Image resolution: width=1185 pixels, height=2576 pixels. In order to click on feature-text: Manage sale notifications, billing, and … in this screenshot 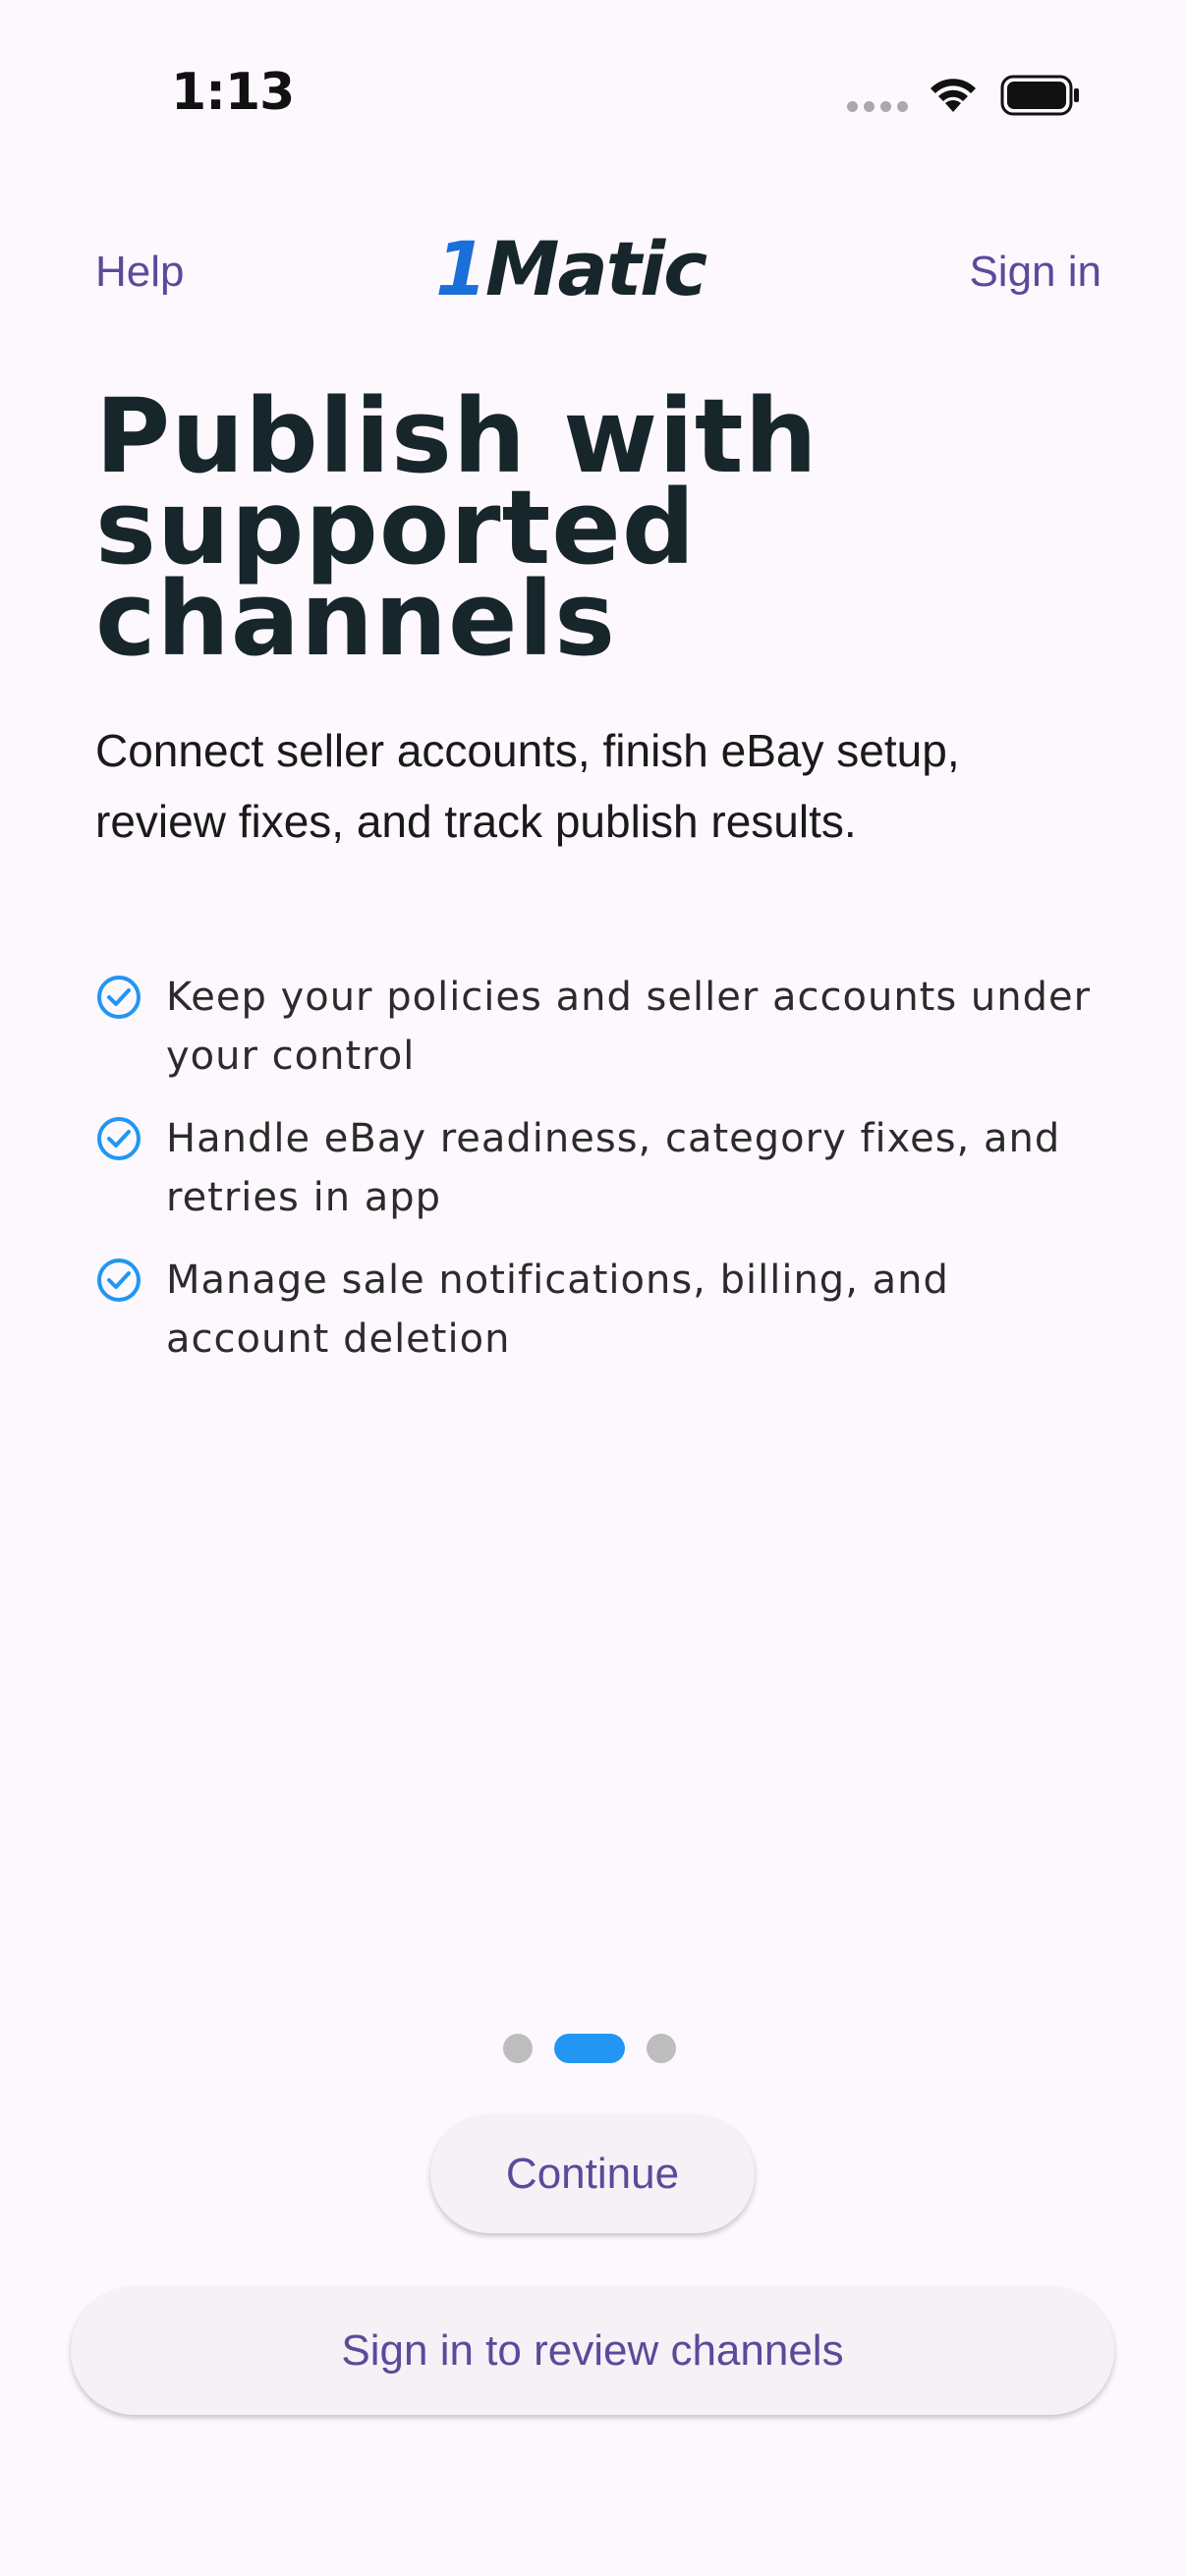, I will do `click(558, 1310)`.